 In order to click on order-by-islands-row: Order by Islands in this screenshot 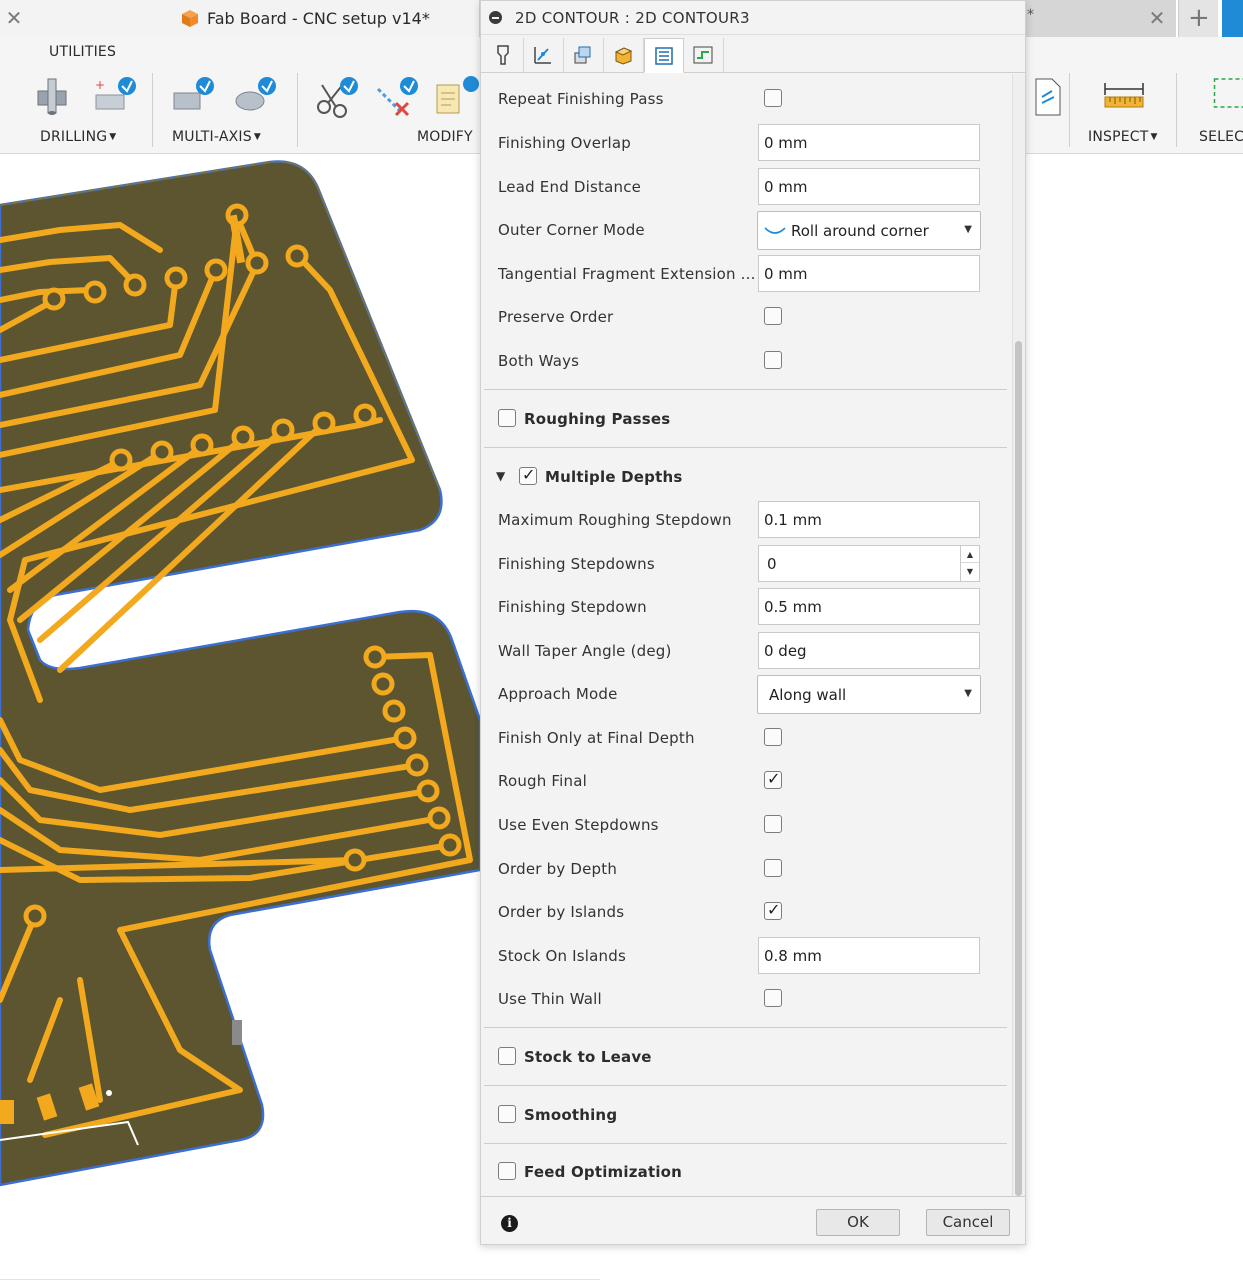, I will do `click(746, 911)`.